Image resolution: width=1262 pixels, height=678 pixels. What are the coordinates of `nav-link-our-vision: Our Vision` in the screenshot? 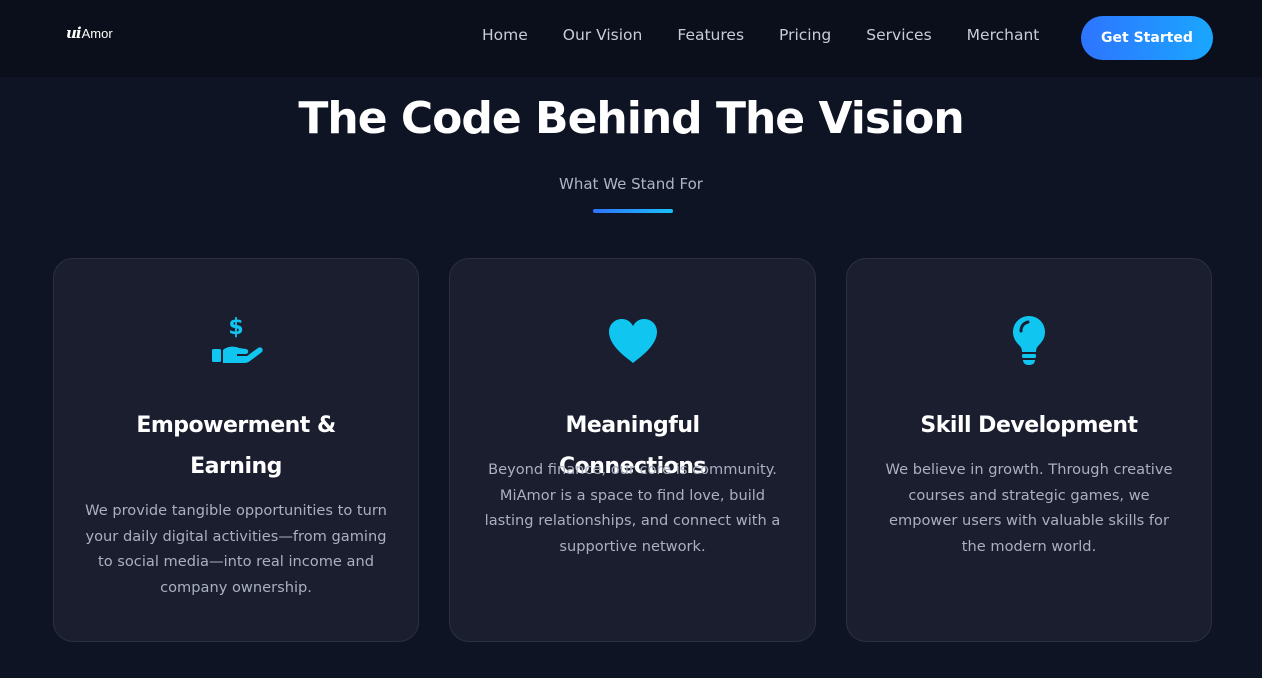 It's located at (603, 35).